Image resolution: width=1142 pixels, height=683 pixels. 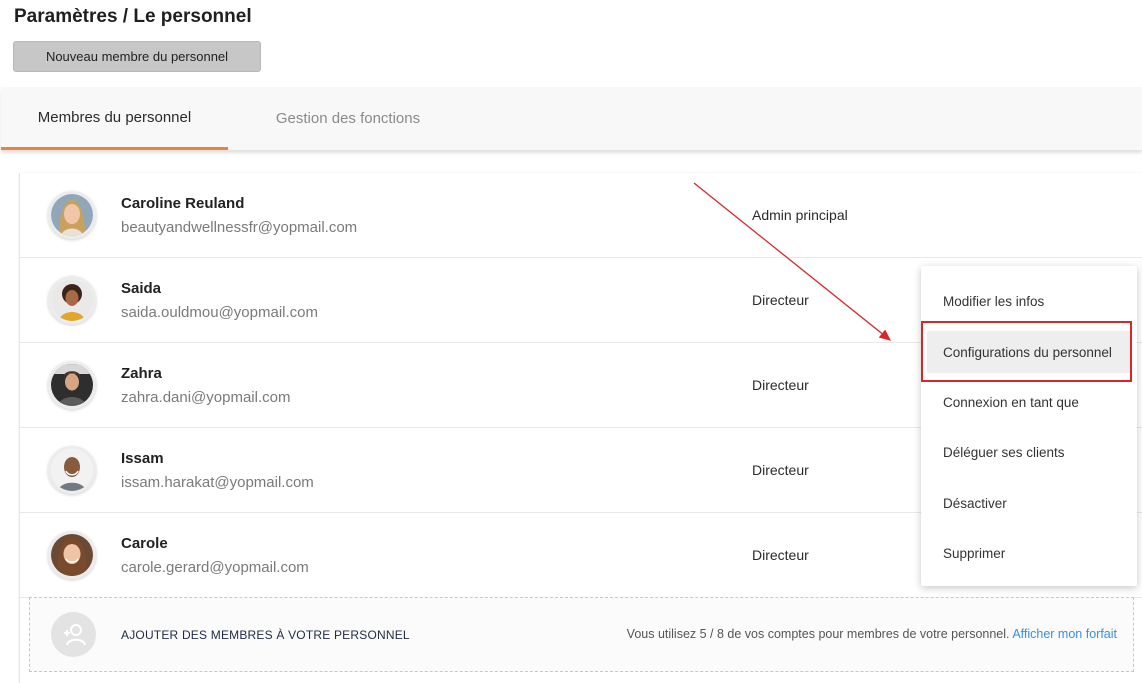 I want to click on add-members-label: AJOUTER DES MEMBRES À VOTRE PERSONNEL, so click(x=265, y=635).